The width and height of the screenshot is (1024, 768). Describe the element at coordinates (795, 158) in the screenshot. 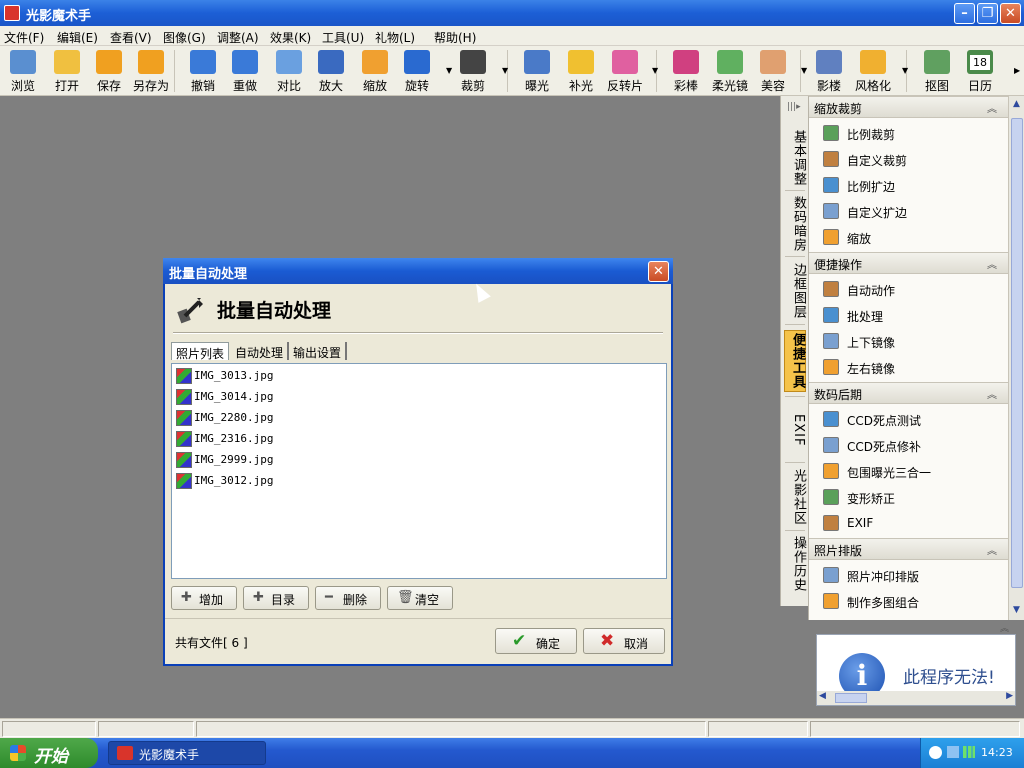

I see `side-tab: 基本调整` at that location.